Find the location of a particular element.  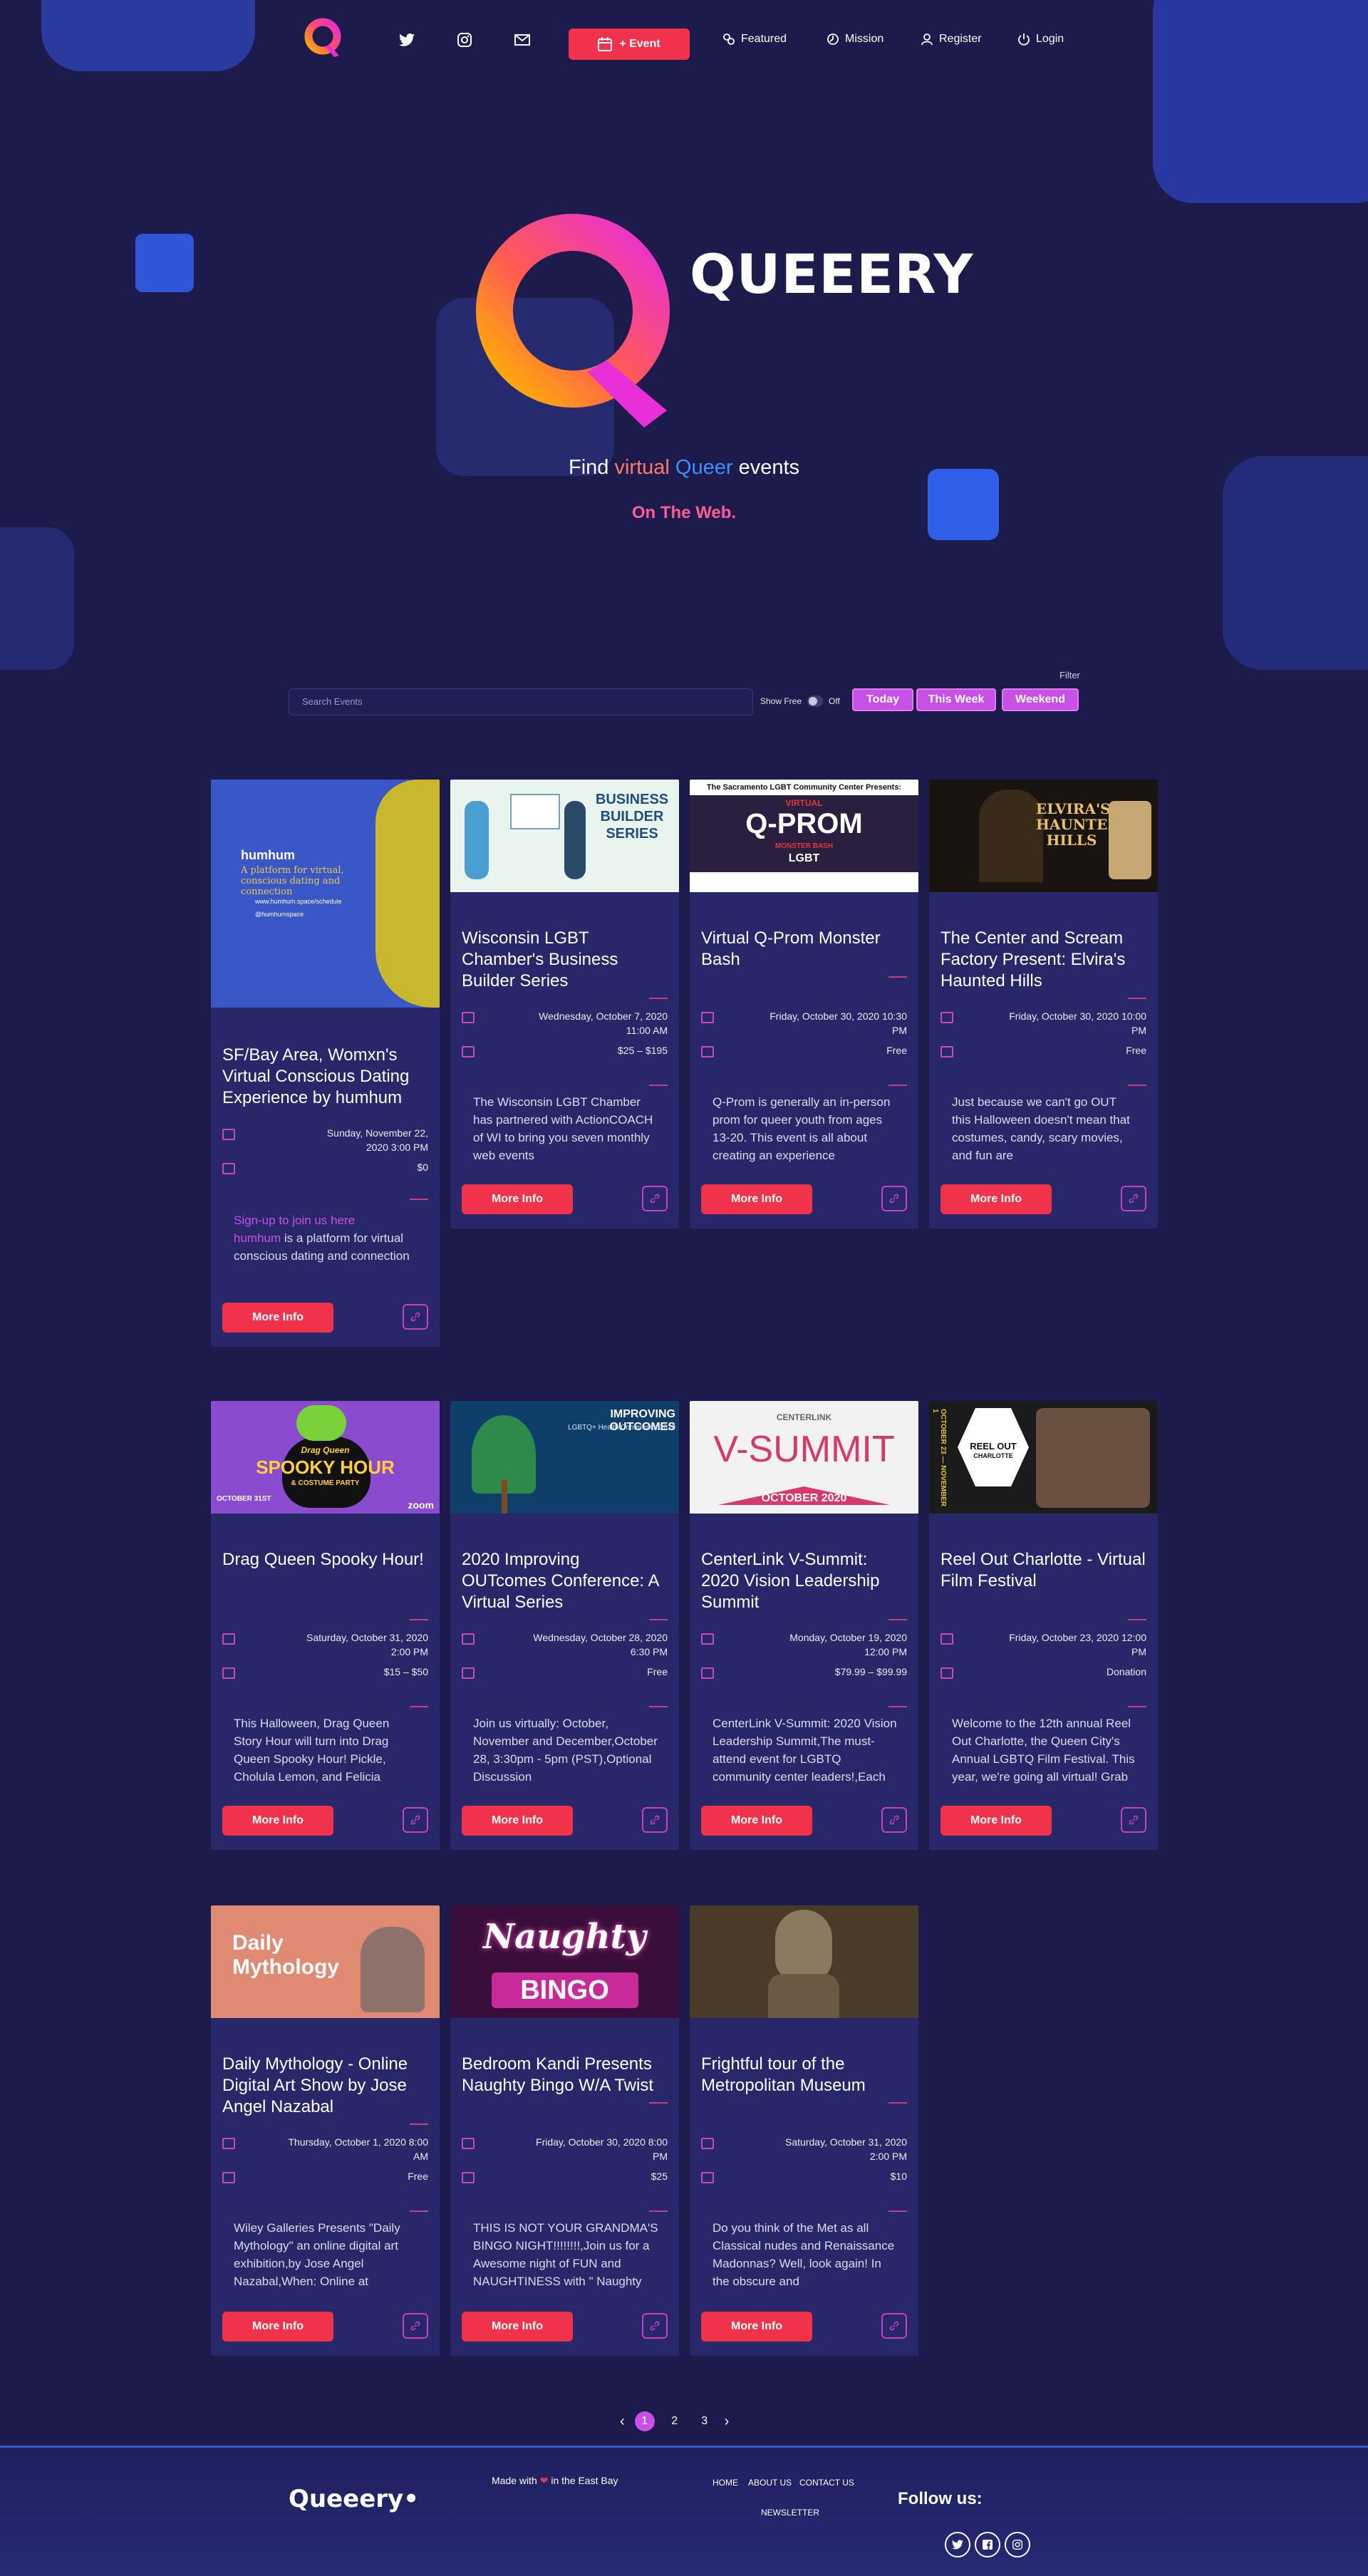

mission-icon is located at coordinates (833, 39).